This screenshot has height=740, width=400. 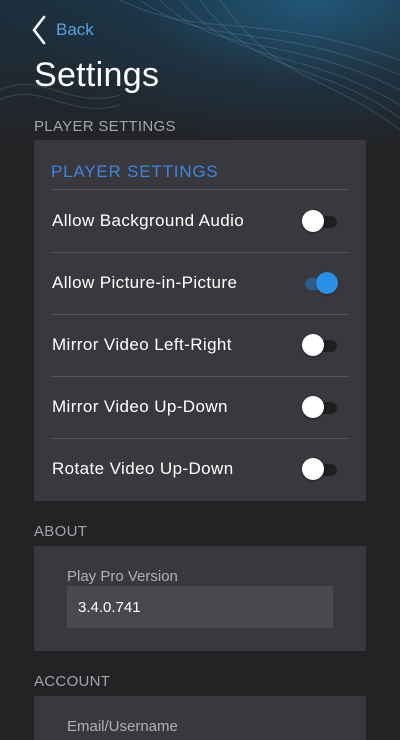 What do you see at coordinates (97, 75) in the screenshot?
I see `page-title: Settings` at bounding box center [97, 75].